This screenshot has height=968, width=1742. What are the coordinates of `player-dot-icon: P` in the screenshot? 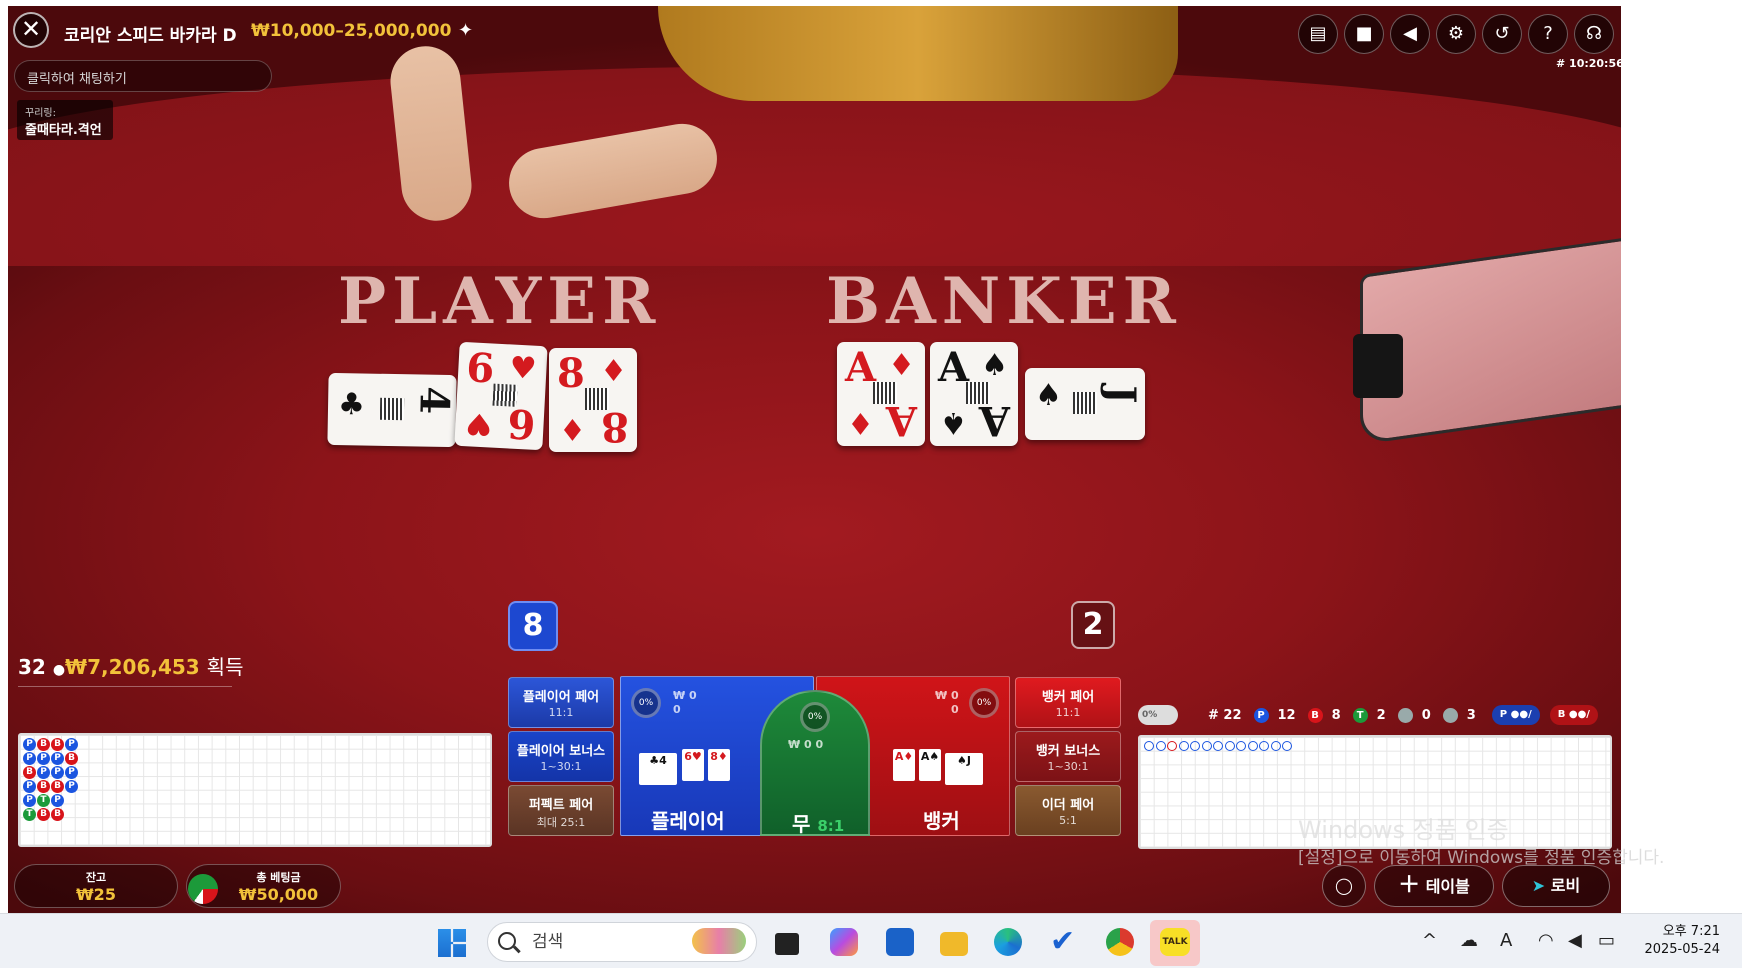 It's located at (1261, 715).